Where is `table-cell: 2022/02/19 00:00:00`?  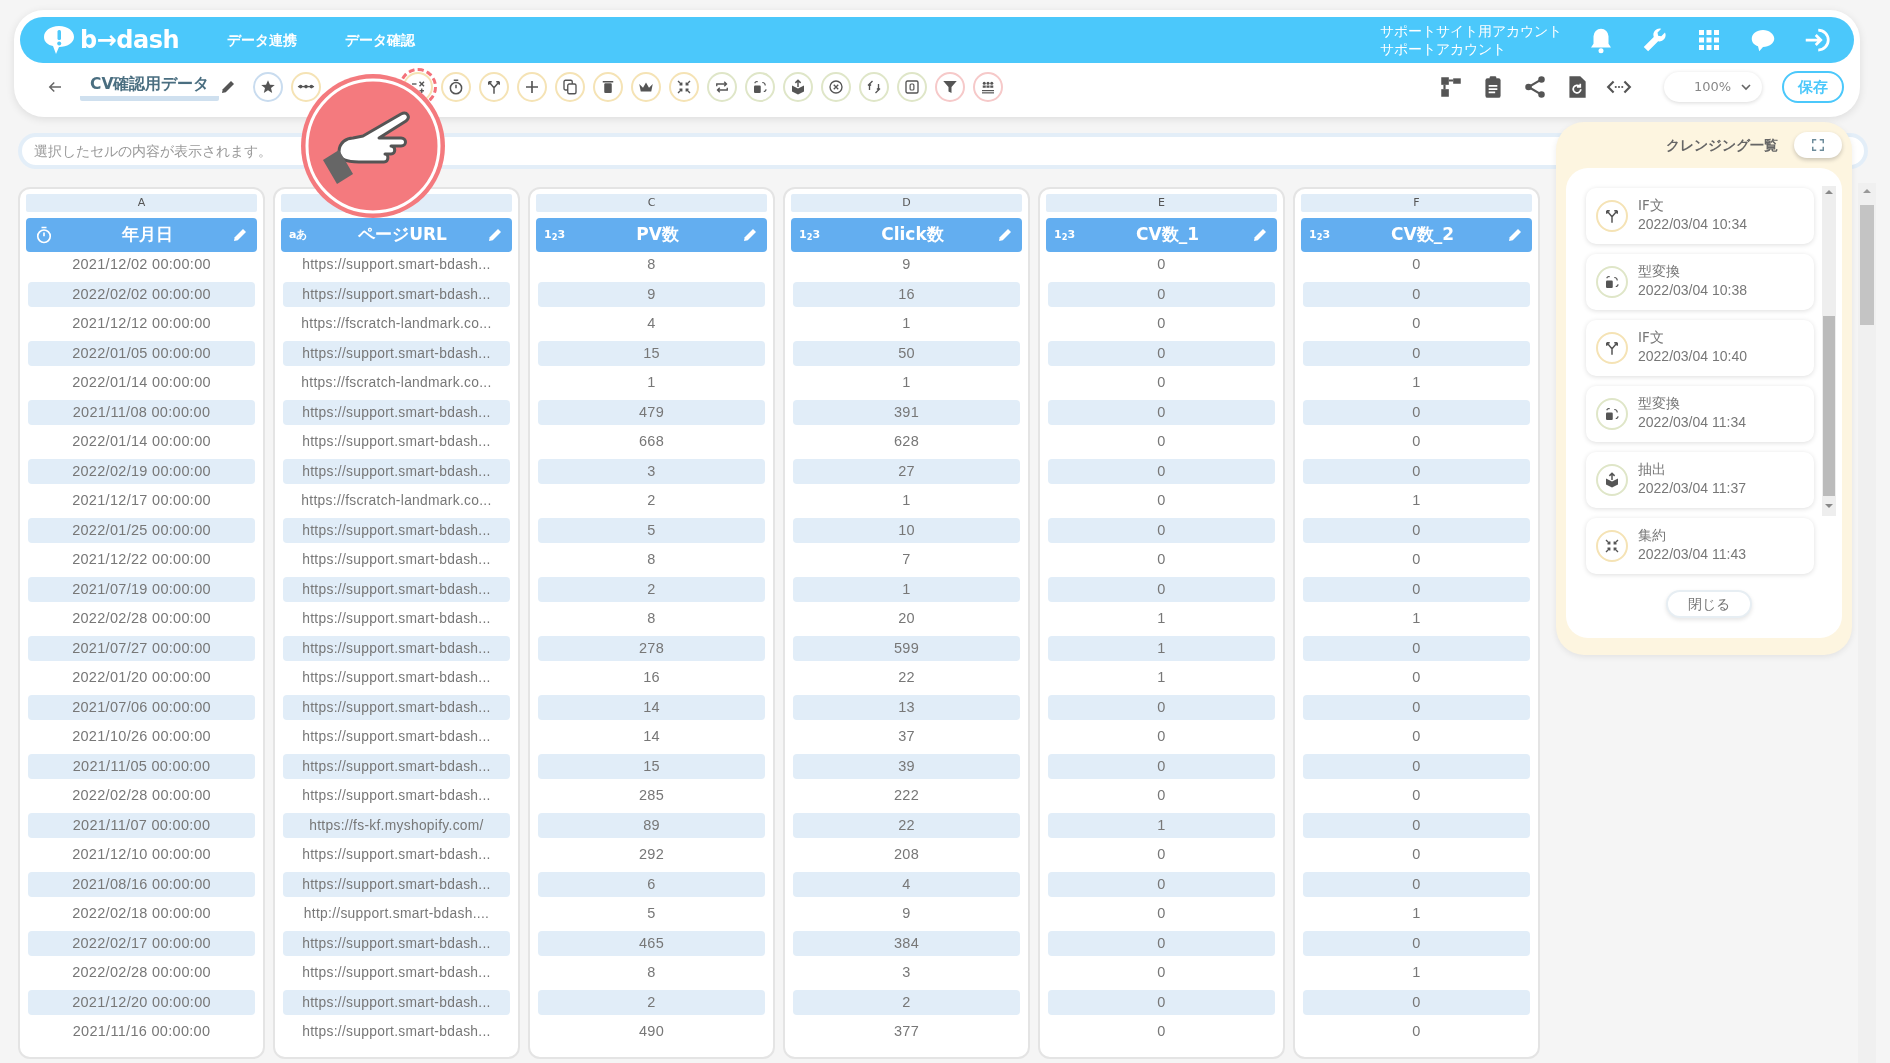 table-cell: 2022/02/19 00:00:00 is located at coordinates (141, 471).